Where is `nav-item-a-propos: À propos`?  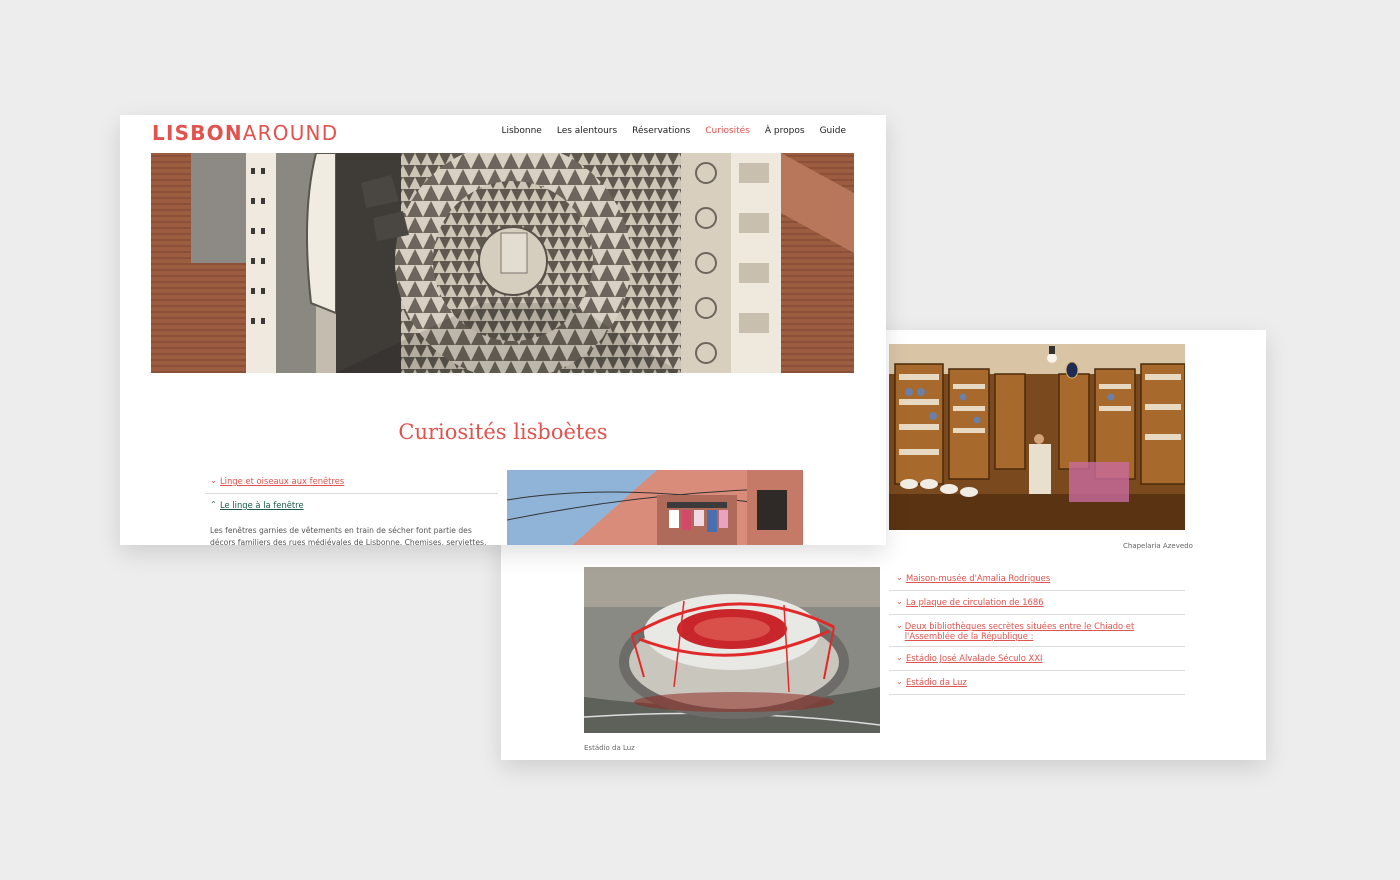 nav-item-a-propos: À propos is located at coordinates (785, 131).